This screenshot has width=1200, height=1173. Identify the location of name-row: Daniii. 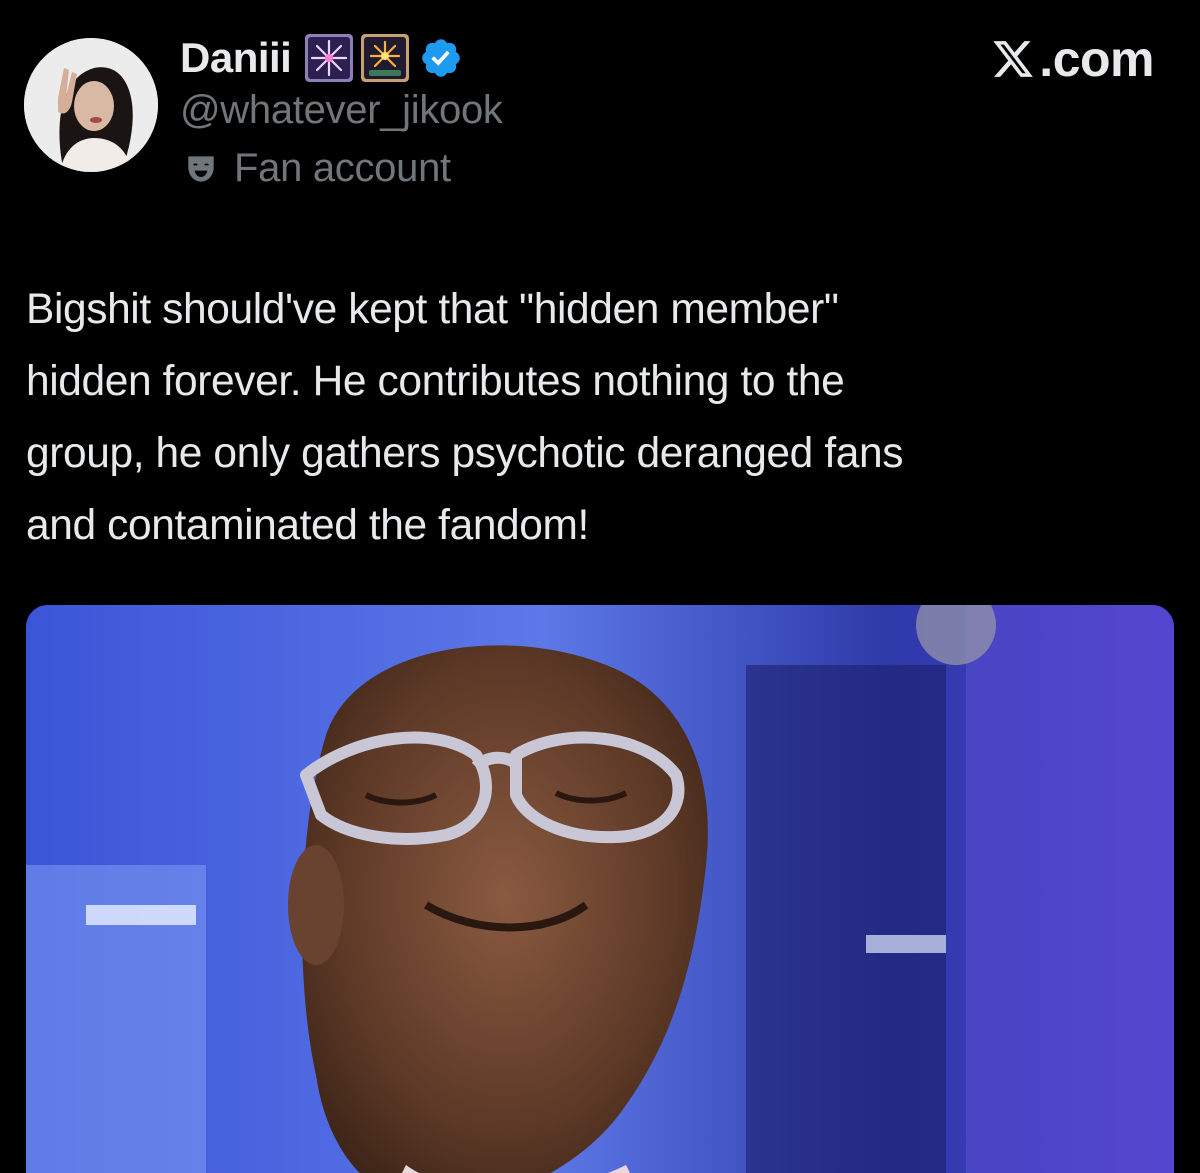
(321, 58).